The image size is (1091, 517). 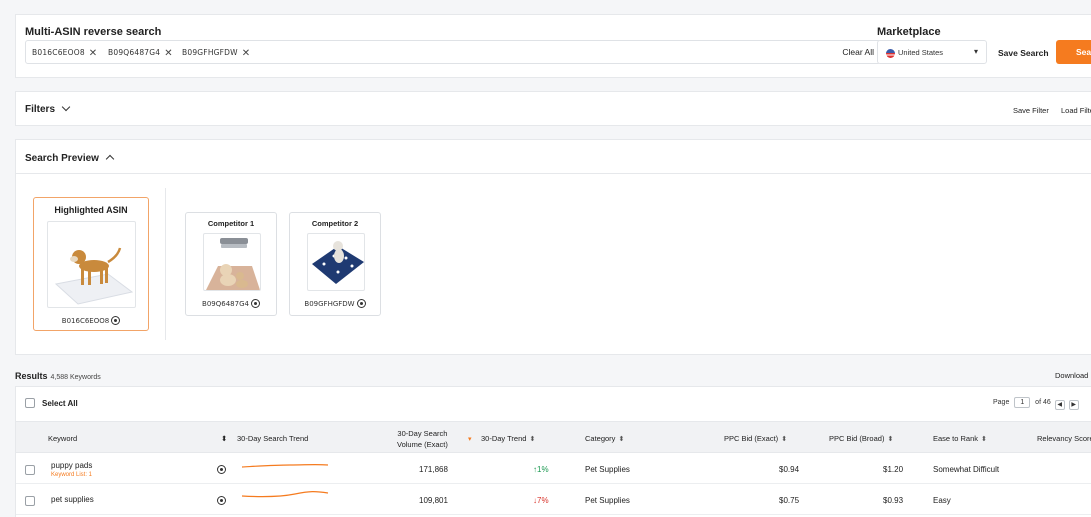 I want to click on col-ppc-broad: PPC Bid (Broad) ⬍, so click(x=861, y=438).